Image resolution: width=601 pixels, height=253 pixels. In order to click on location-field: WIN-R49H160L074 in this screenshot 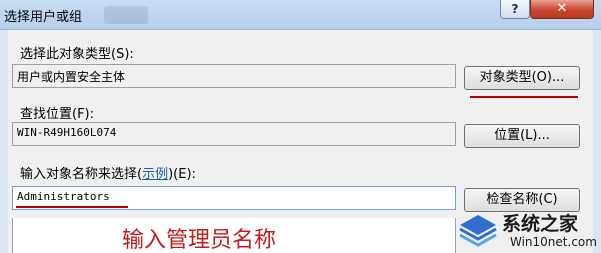, I will do `click(234, 134)`.